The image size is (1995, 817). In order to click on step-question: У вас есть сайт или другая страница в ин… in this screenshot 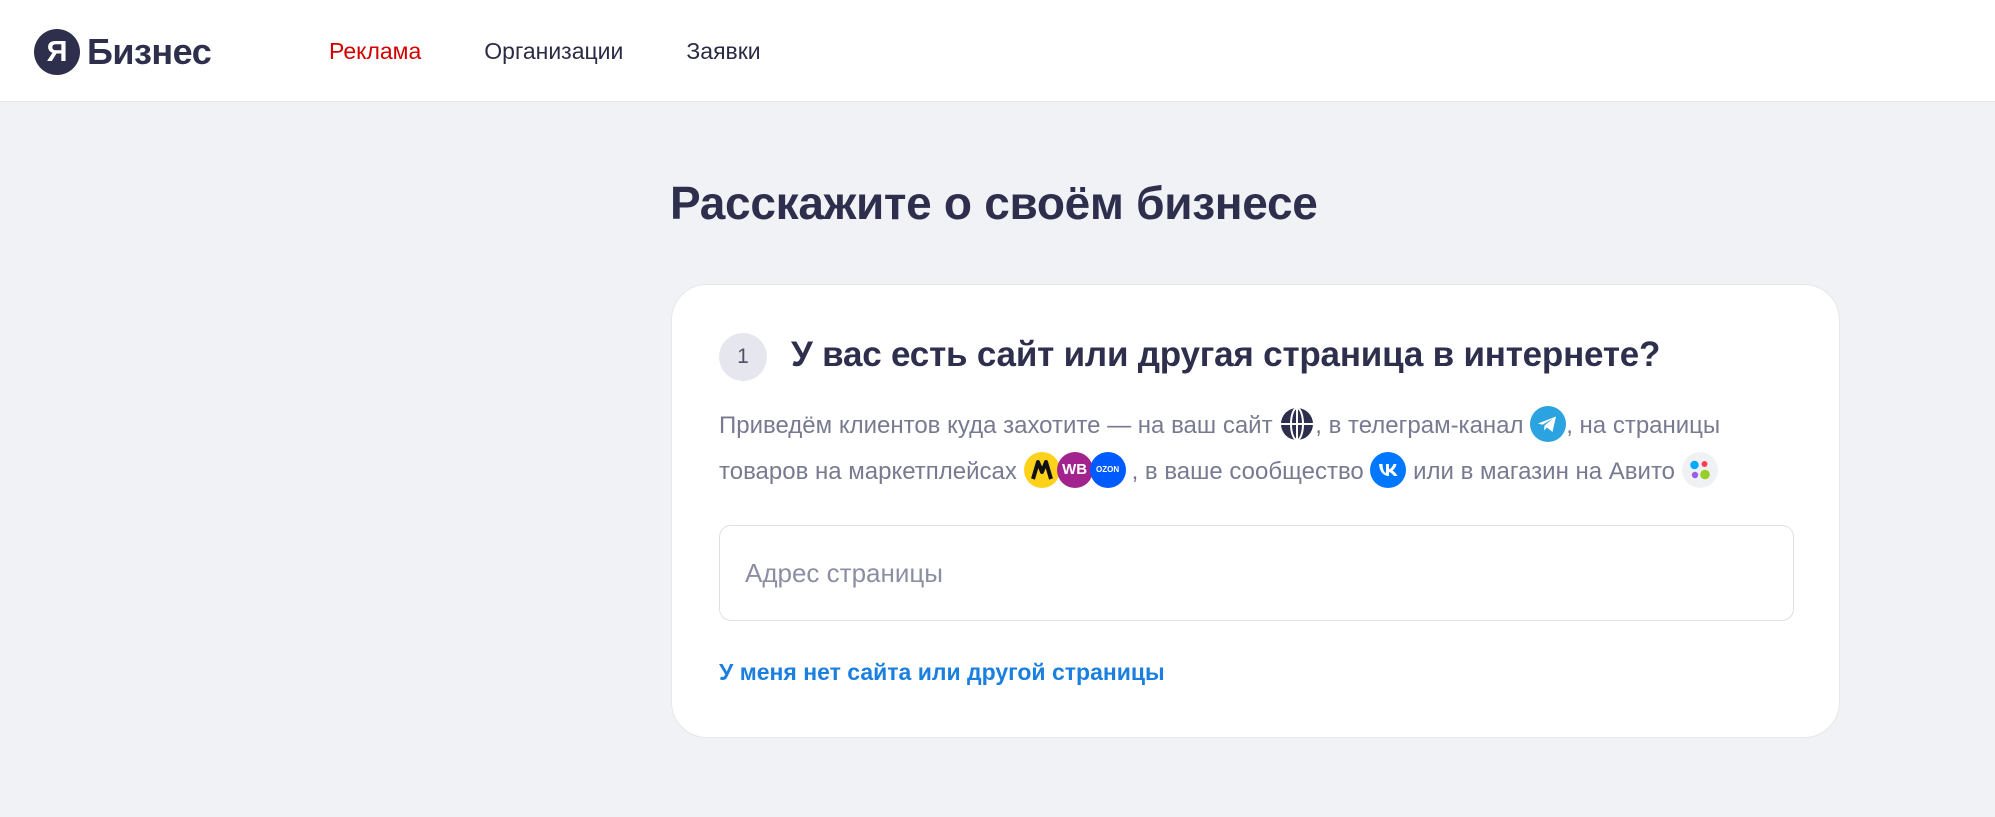, I will do `click(1226, 354)`.